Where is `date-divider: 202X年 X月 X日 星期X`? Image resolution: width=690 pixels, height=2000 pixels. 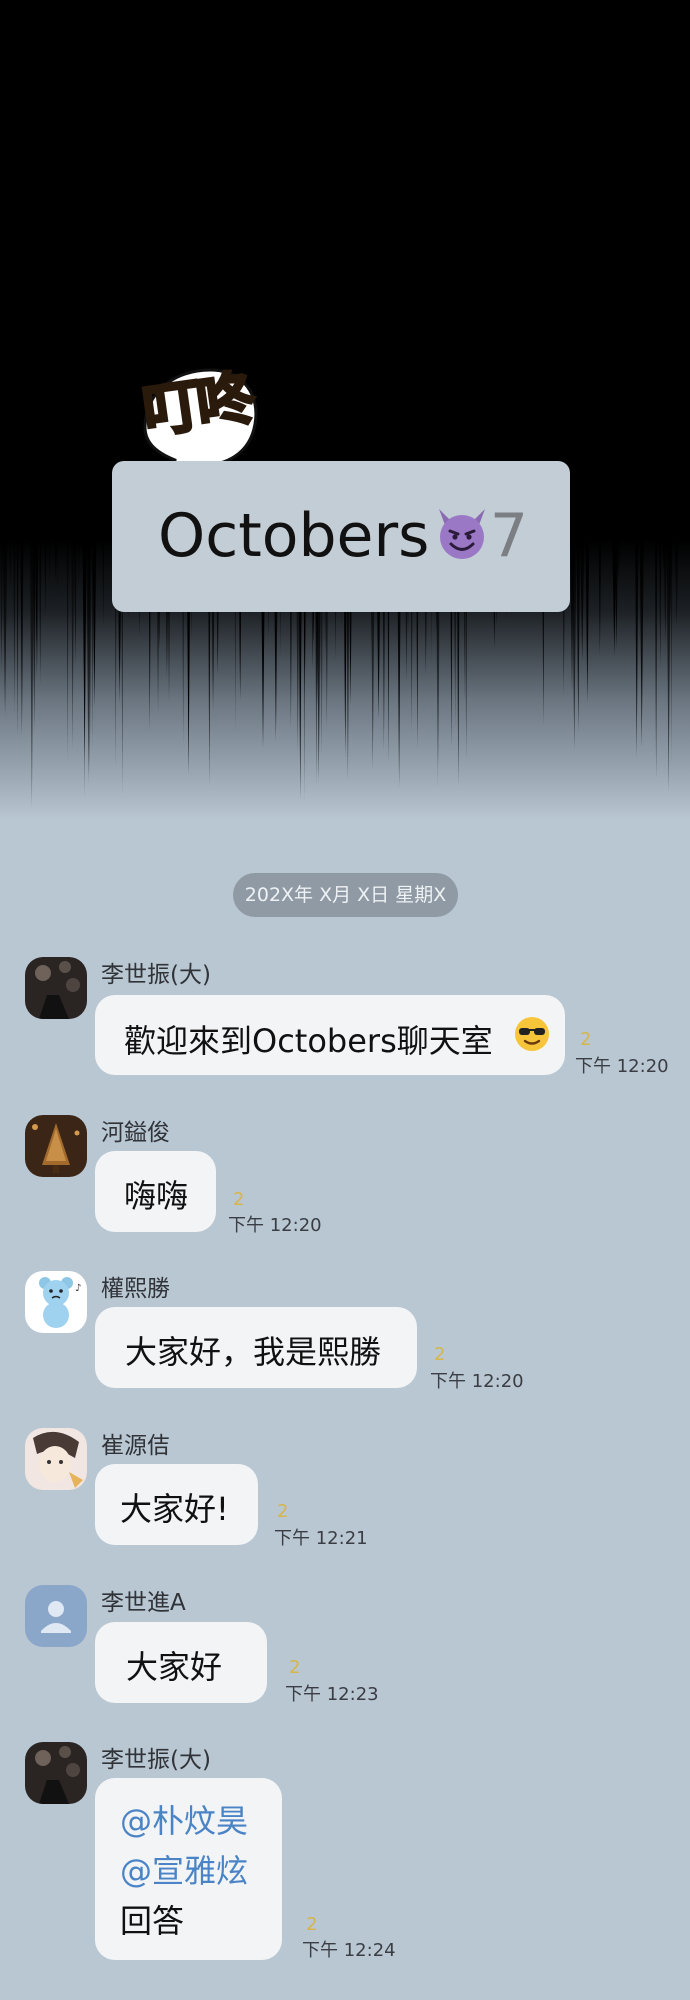
date-divider: 202X年 X月 X日 星期X is located at coordinates (345, 895).